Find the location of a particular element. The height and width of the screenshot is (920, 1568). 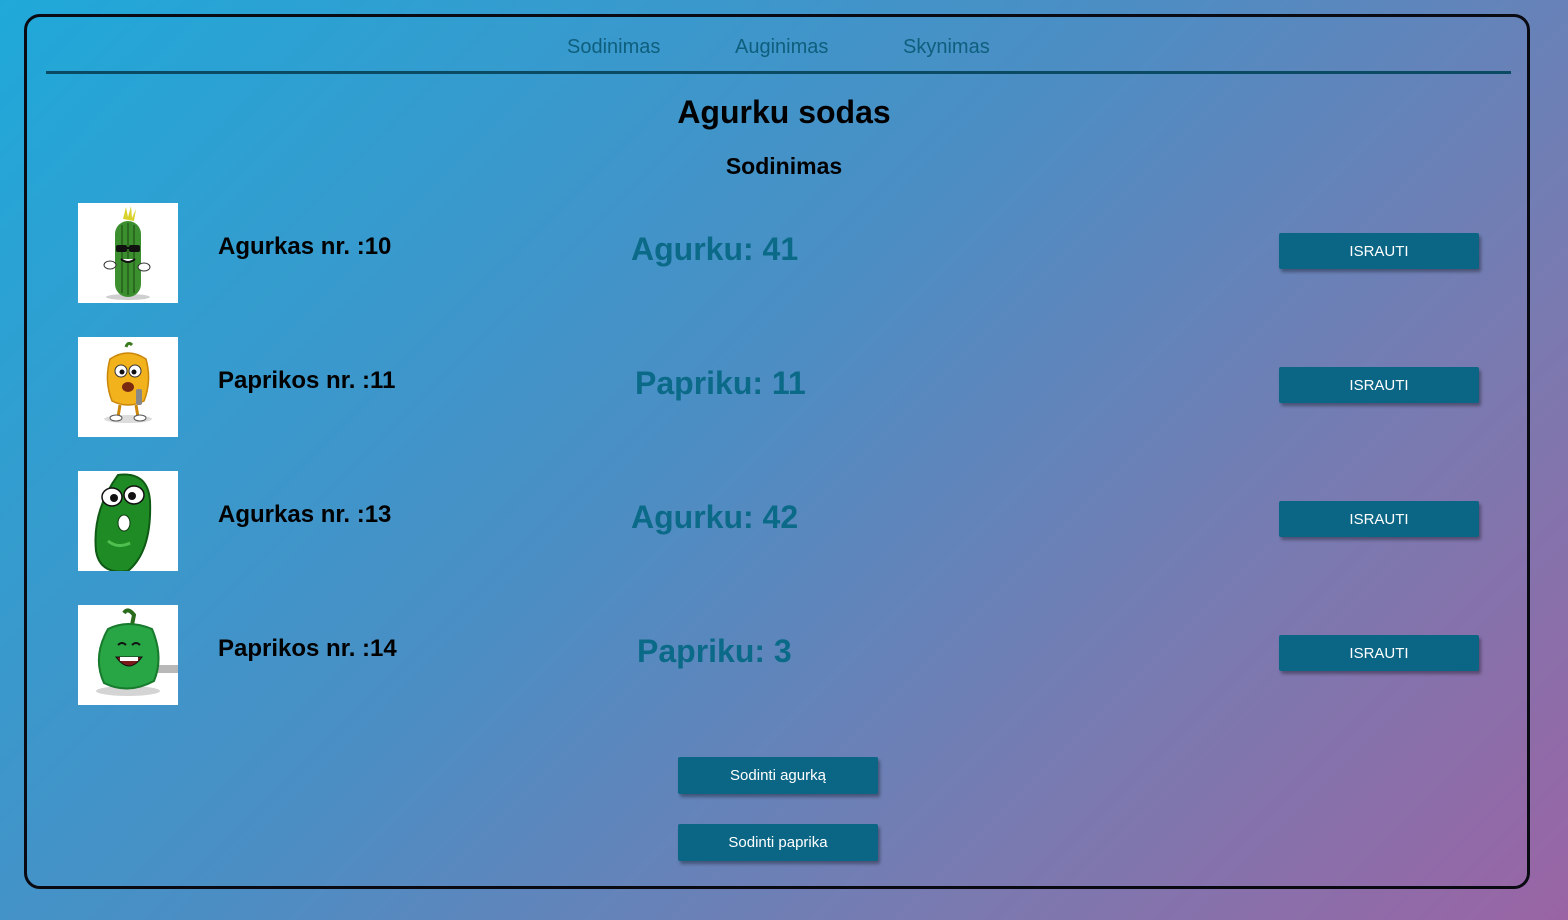

plant-count: Papriku: 3 is located at coordinates (714, 651).